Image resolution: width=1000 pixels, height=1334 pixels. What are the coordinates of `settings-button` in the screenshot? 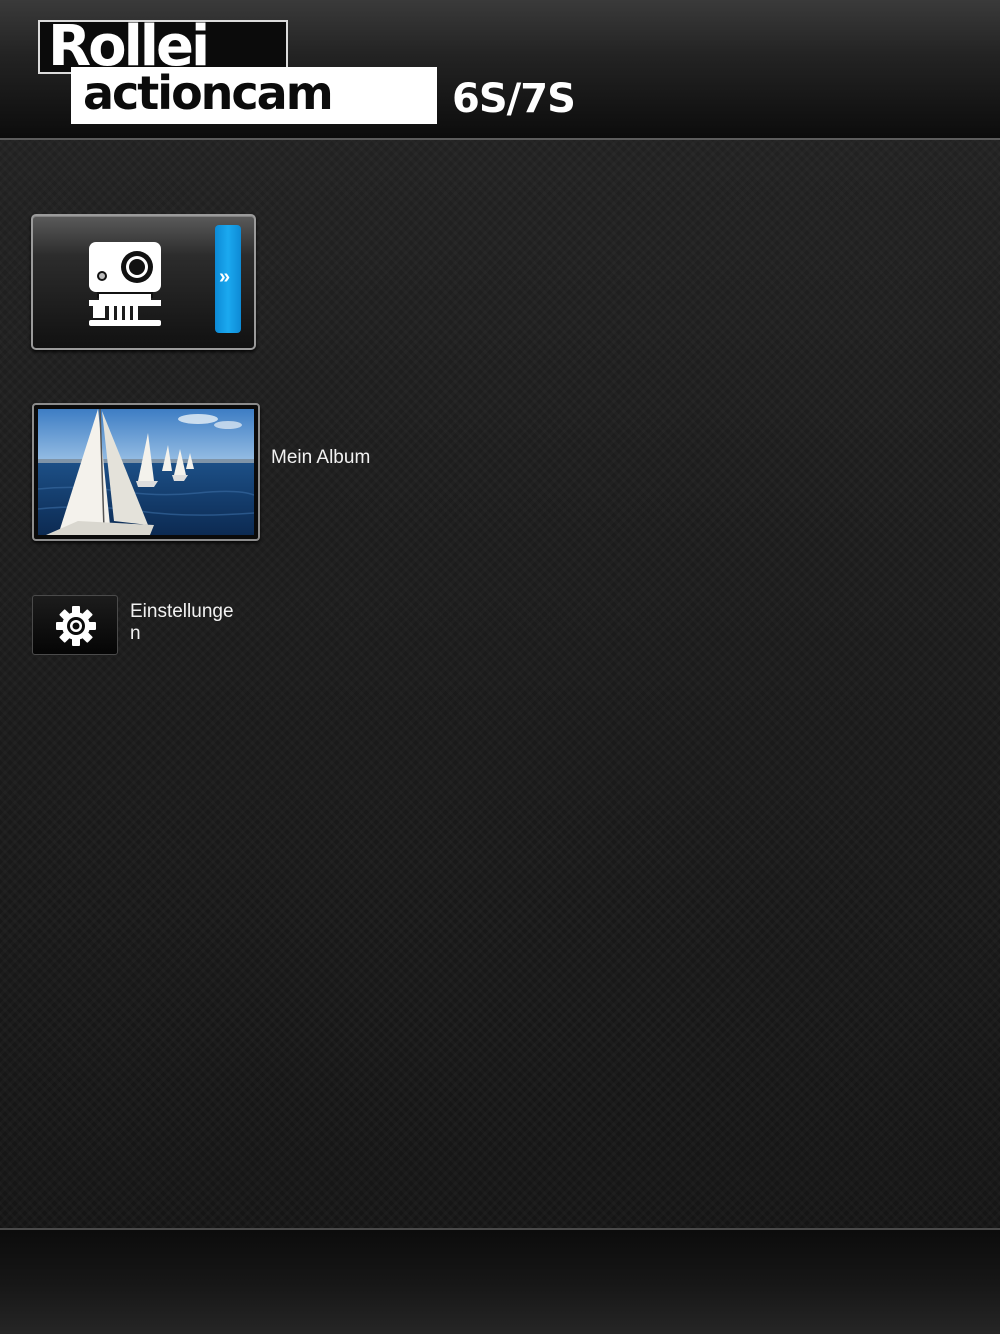 It's located at (75, 625).